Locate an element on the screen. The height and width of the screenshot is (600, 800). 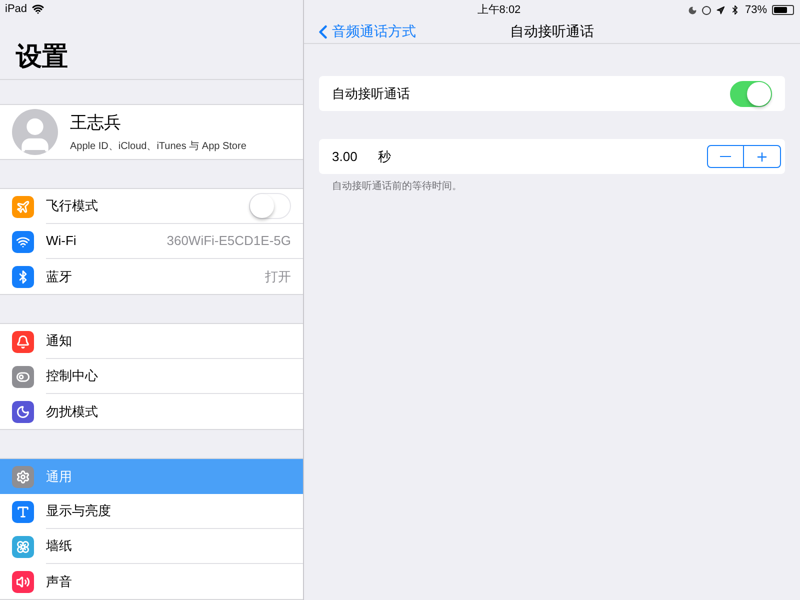
bluetooth-icon is located at coordinates (735, 10).